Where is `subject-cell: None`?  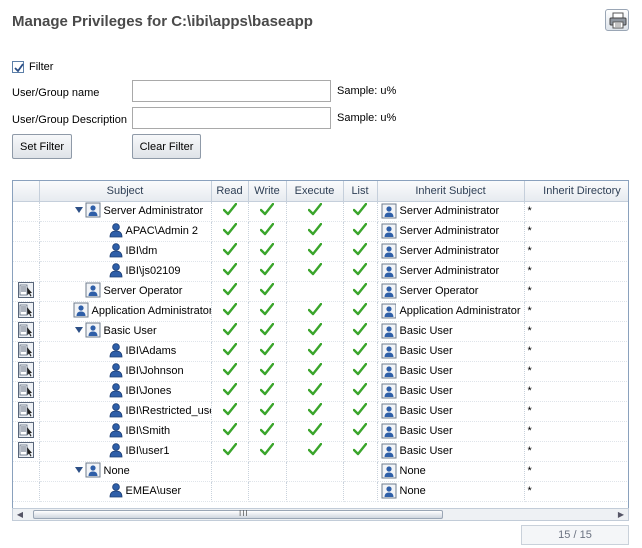 subject-cell: None is located at coordinates (125, 471).